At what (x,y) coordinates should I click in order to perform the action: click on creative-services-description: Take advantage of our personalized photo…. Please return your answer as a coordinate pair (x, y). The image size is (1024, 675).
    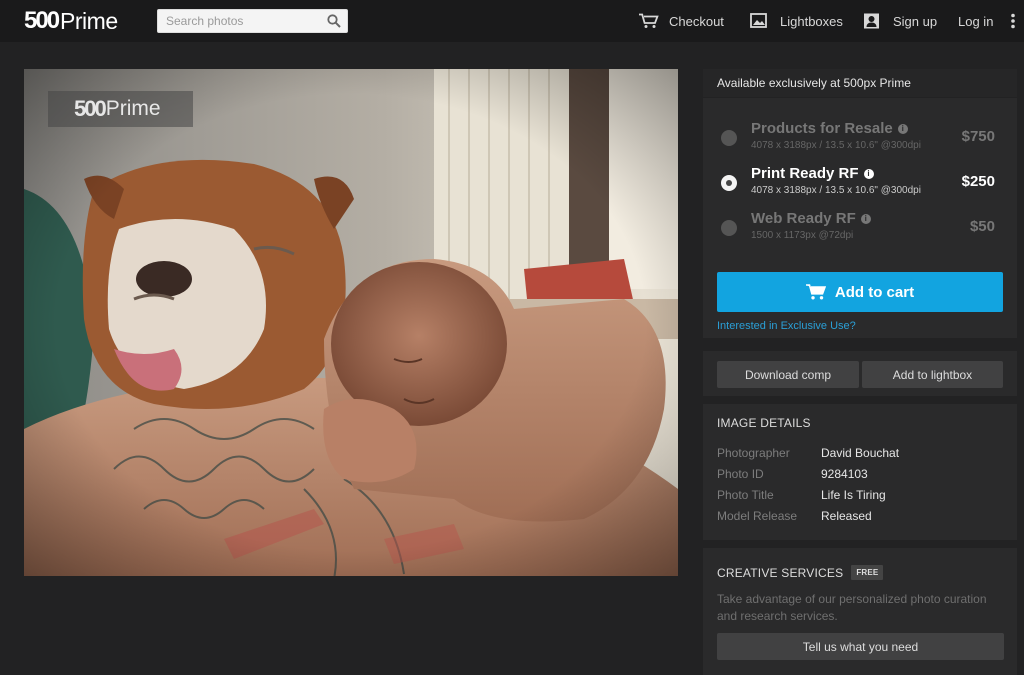
    Looking at the image, I should click on (852, 607).